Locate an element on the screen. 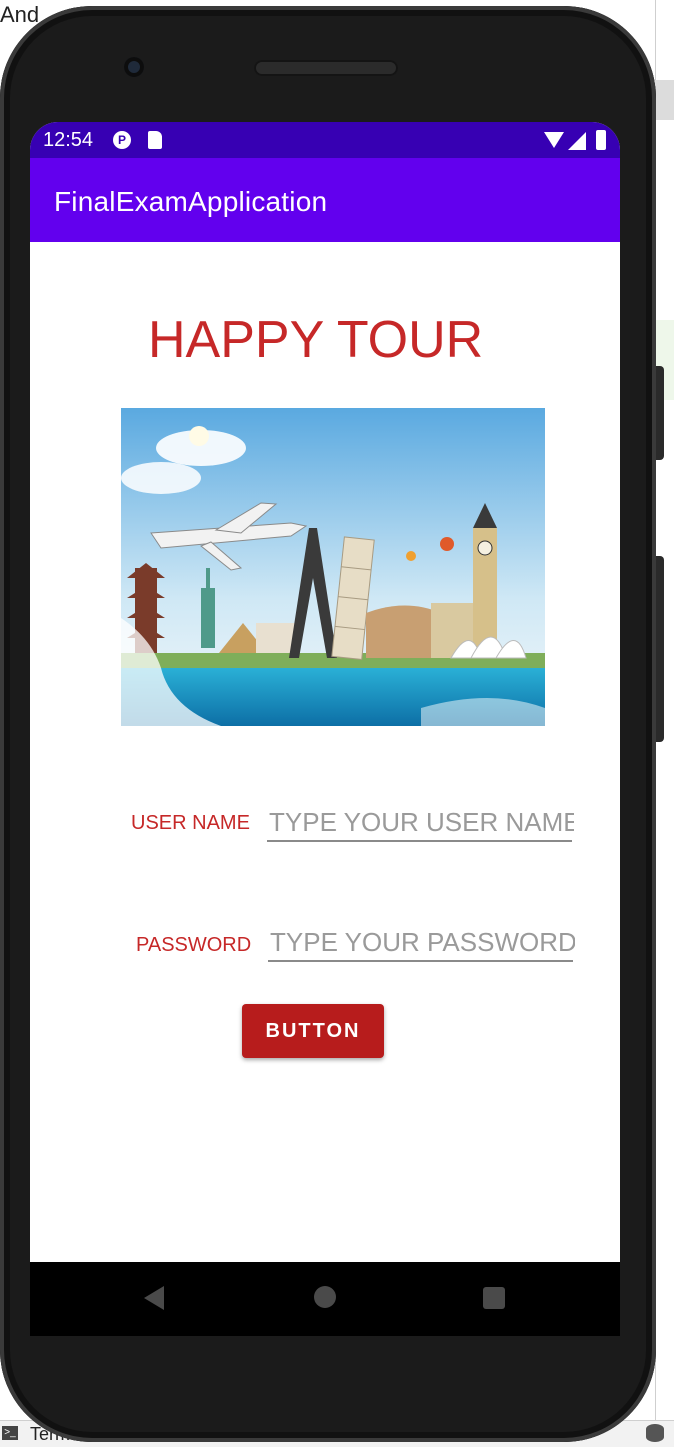 This screenshot has height=1447, width=674. username-label: USER NAME is located at coordinates (190, 823).